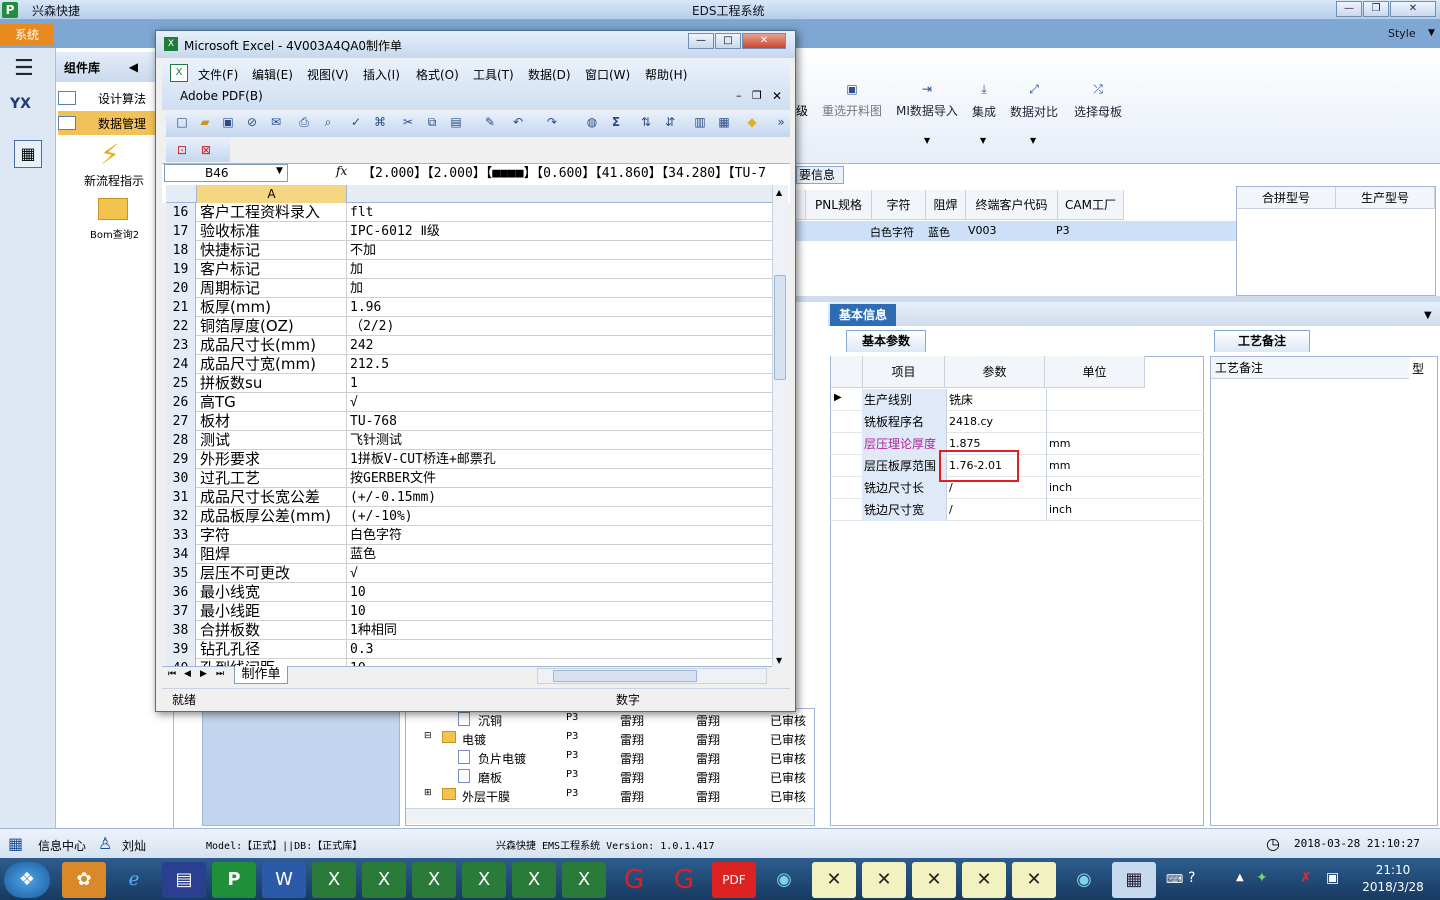  I want to click on cell-b: 242, so click(558, 345).